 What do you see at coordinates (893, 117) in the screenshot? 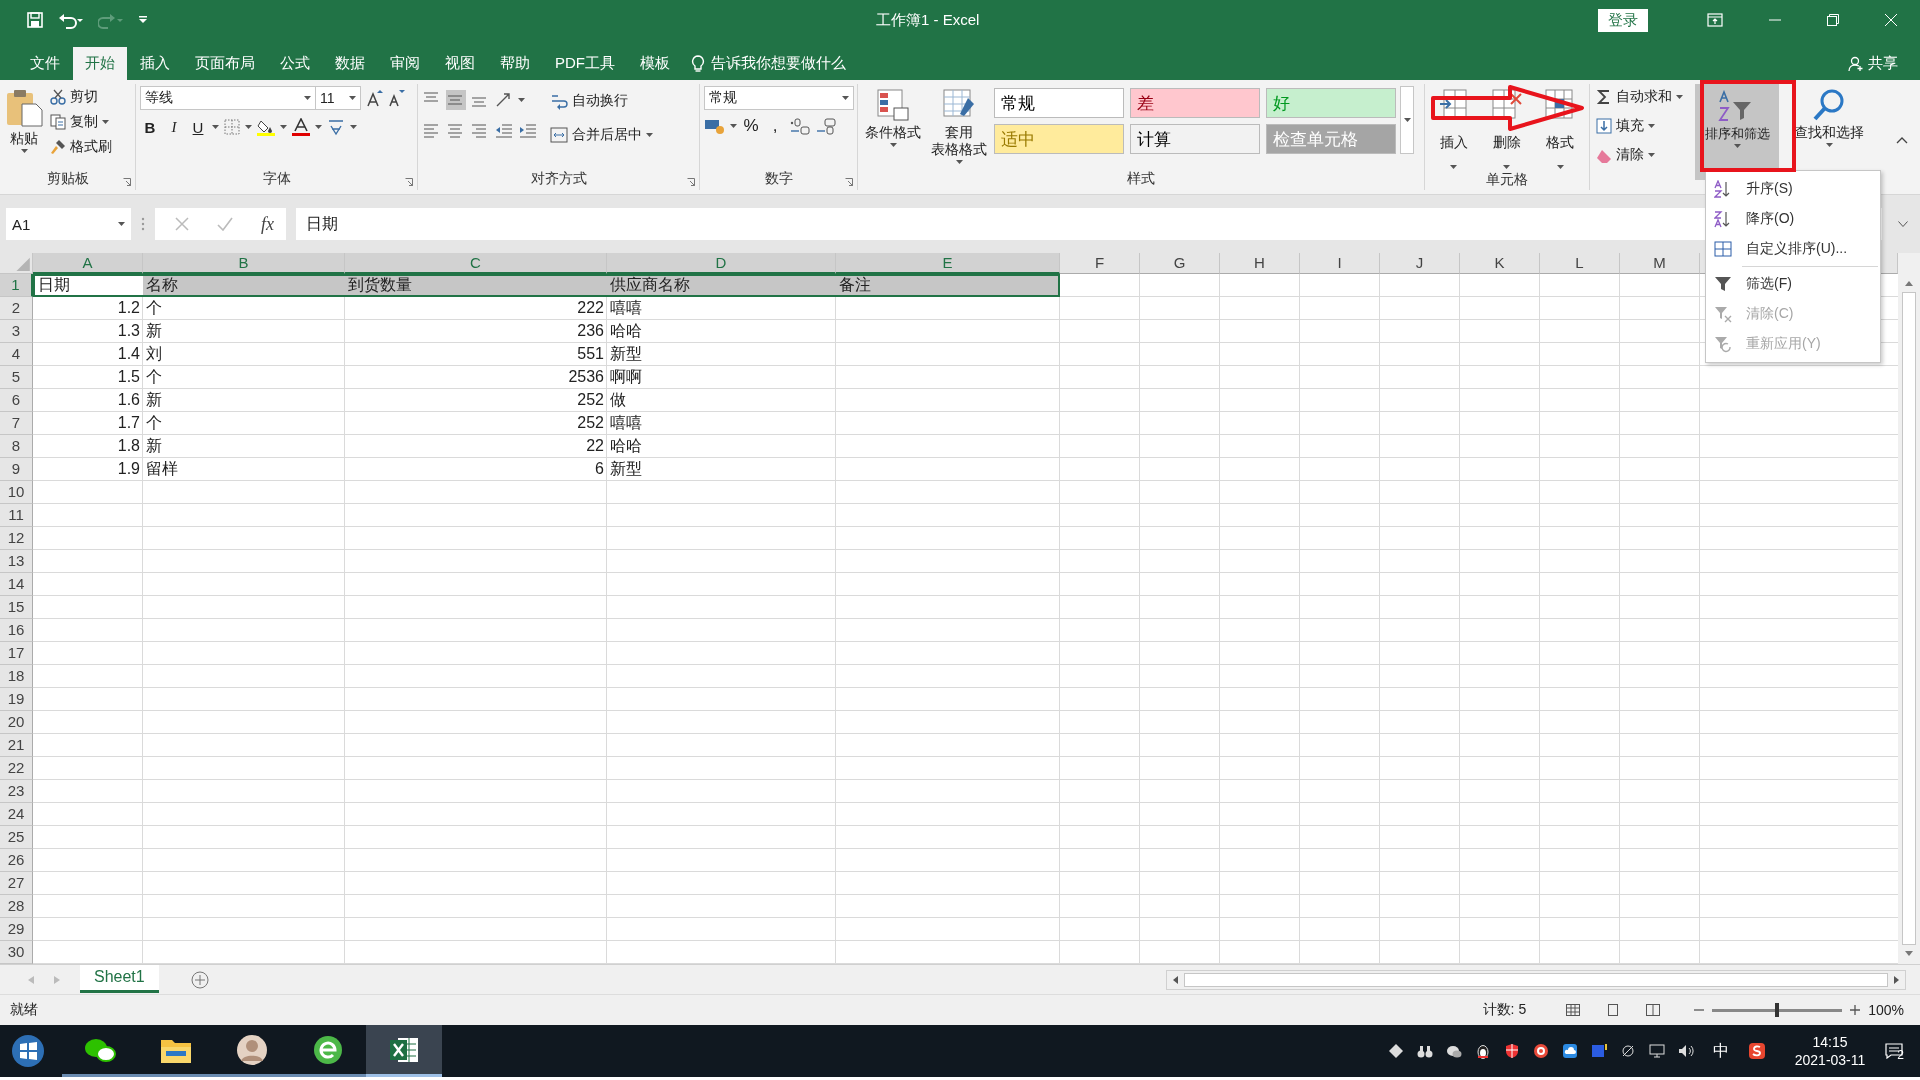
I see `conditional-formatting-button: 条件格式` at bounding box center [893, 117].